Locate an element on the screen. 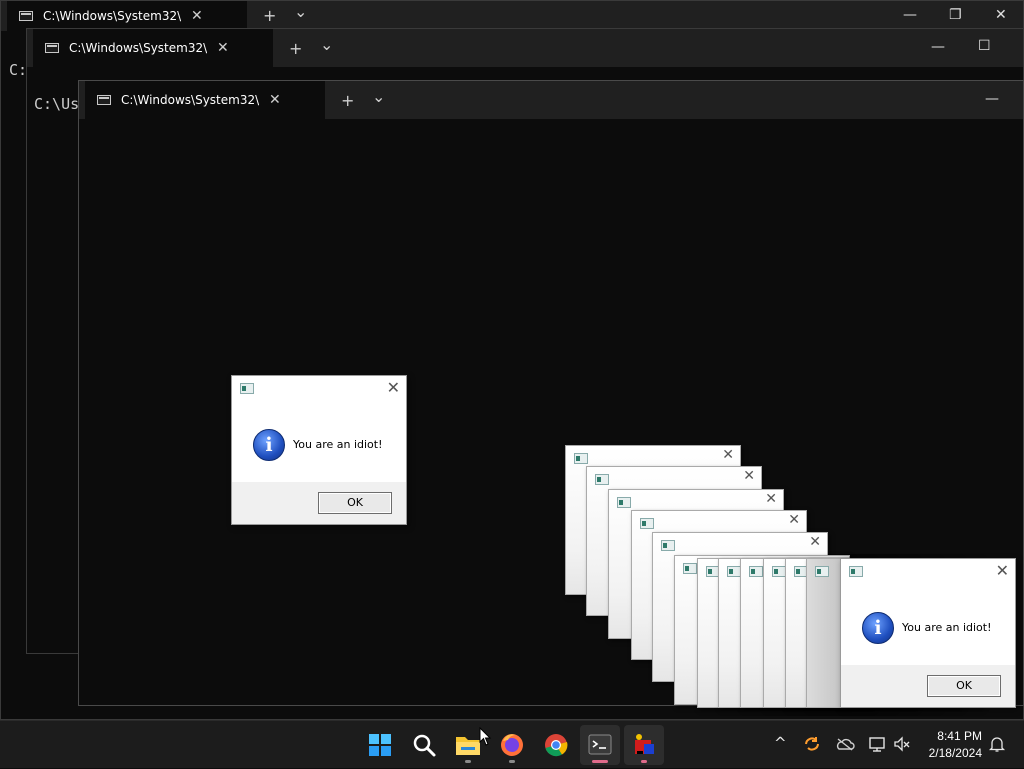 The height and width of the screenshot is (769, 1024). terminal-button is located at coordinates (600, 745).